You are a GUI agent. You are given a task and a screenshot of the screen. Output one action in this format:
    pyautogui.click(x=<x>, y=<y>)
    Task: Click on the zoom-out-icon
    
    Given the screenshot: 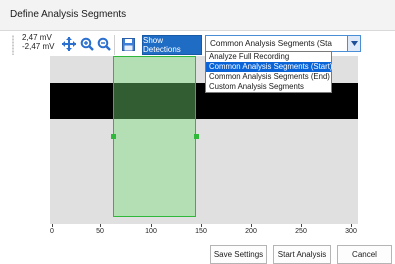 What is the action you would take?
    pyautogui.click(x=104, y=44)
    